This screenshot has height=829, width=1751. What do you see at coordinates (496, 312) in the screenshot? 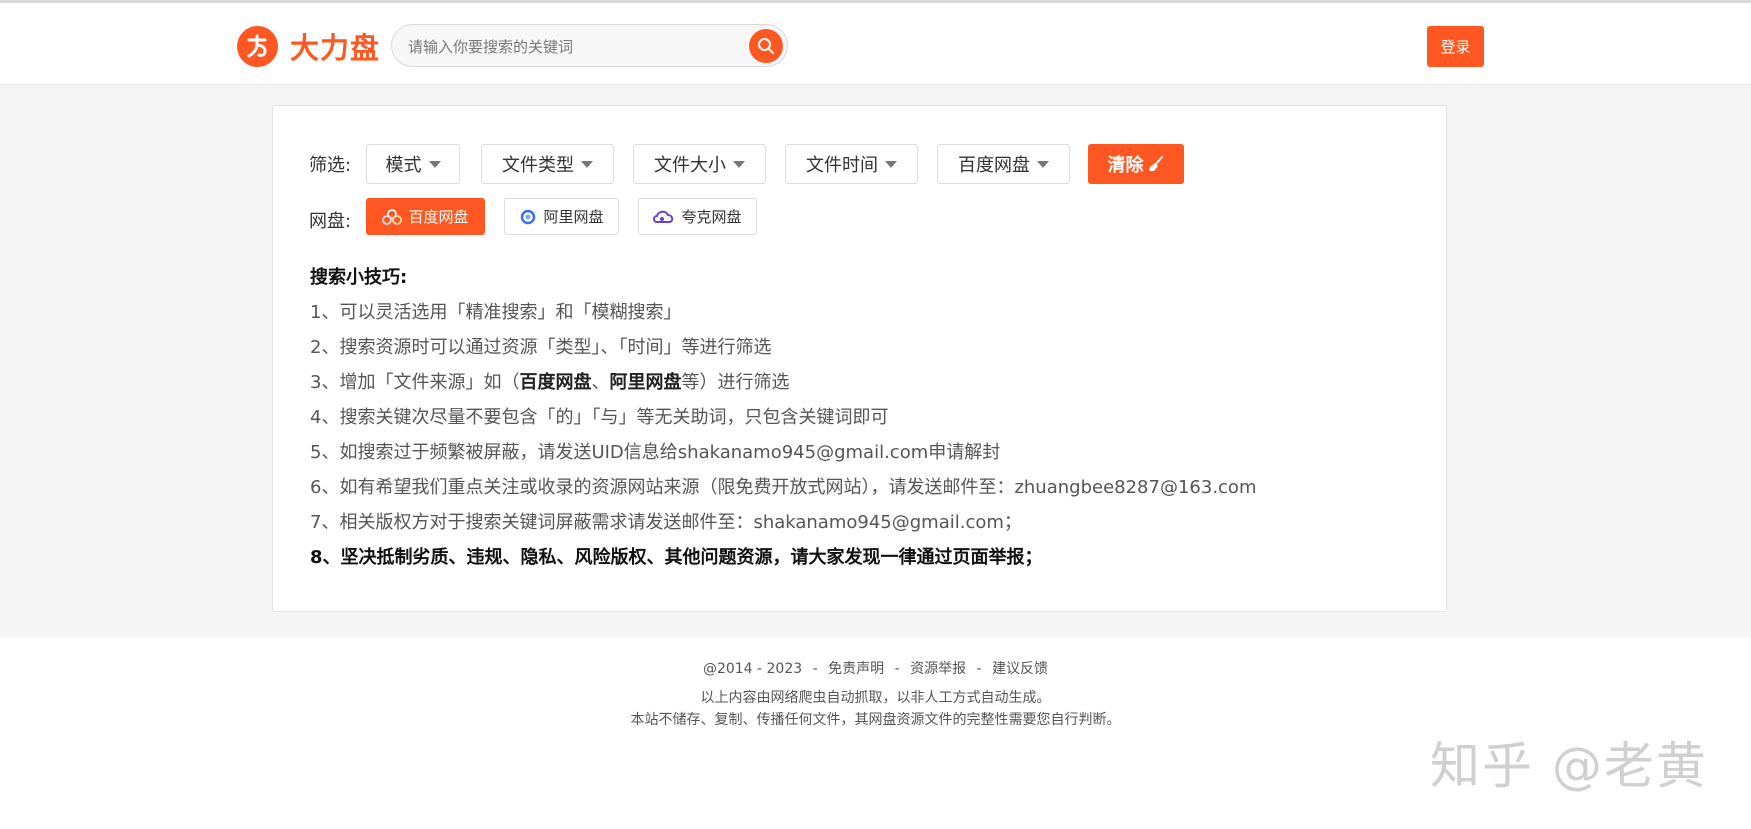
I see `tip-item: 1、可以灵活选用「精准搜索」和「模糊搜索」` at bounding box center [496, 312].